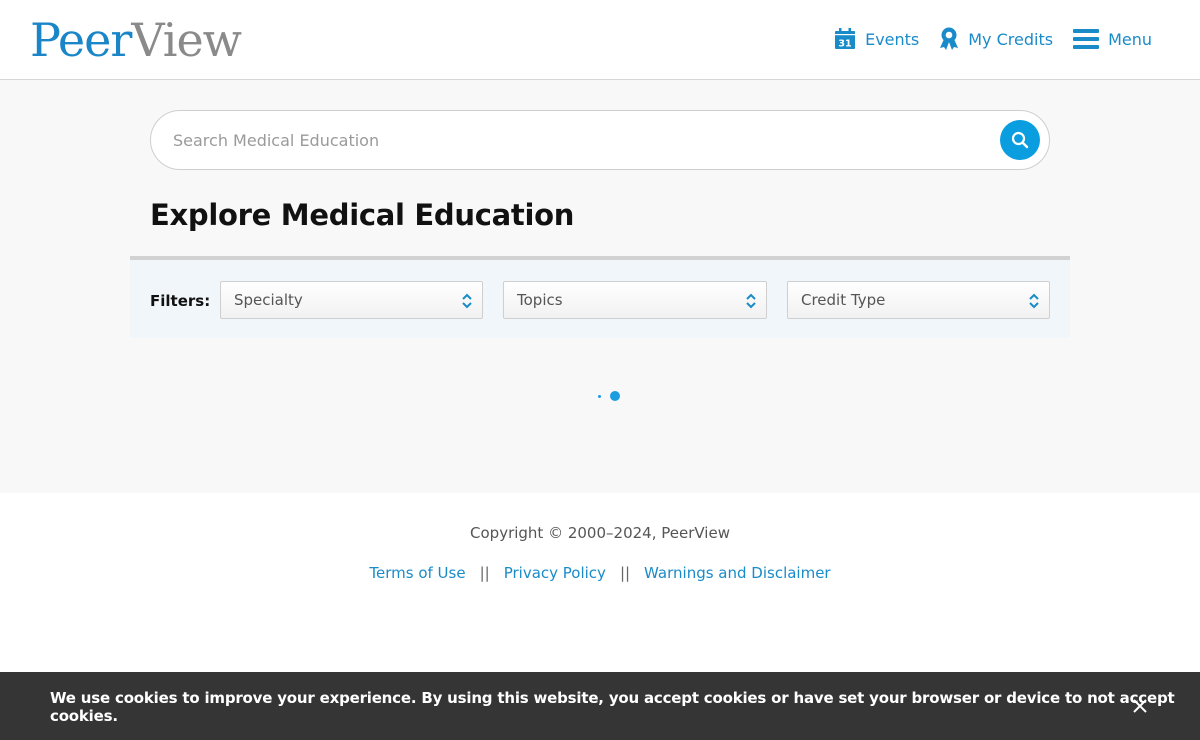 The height and width of the screenshot is (740, 1200). What do you see at coordinates (180, 301) in the screenshot?
I see `filters-label: Filters:` at bounding box center [180, 301].